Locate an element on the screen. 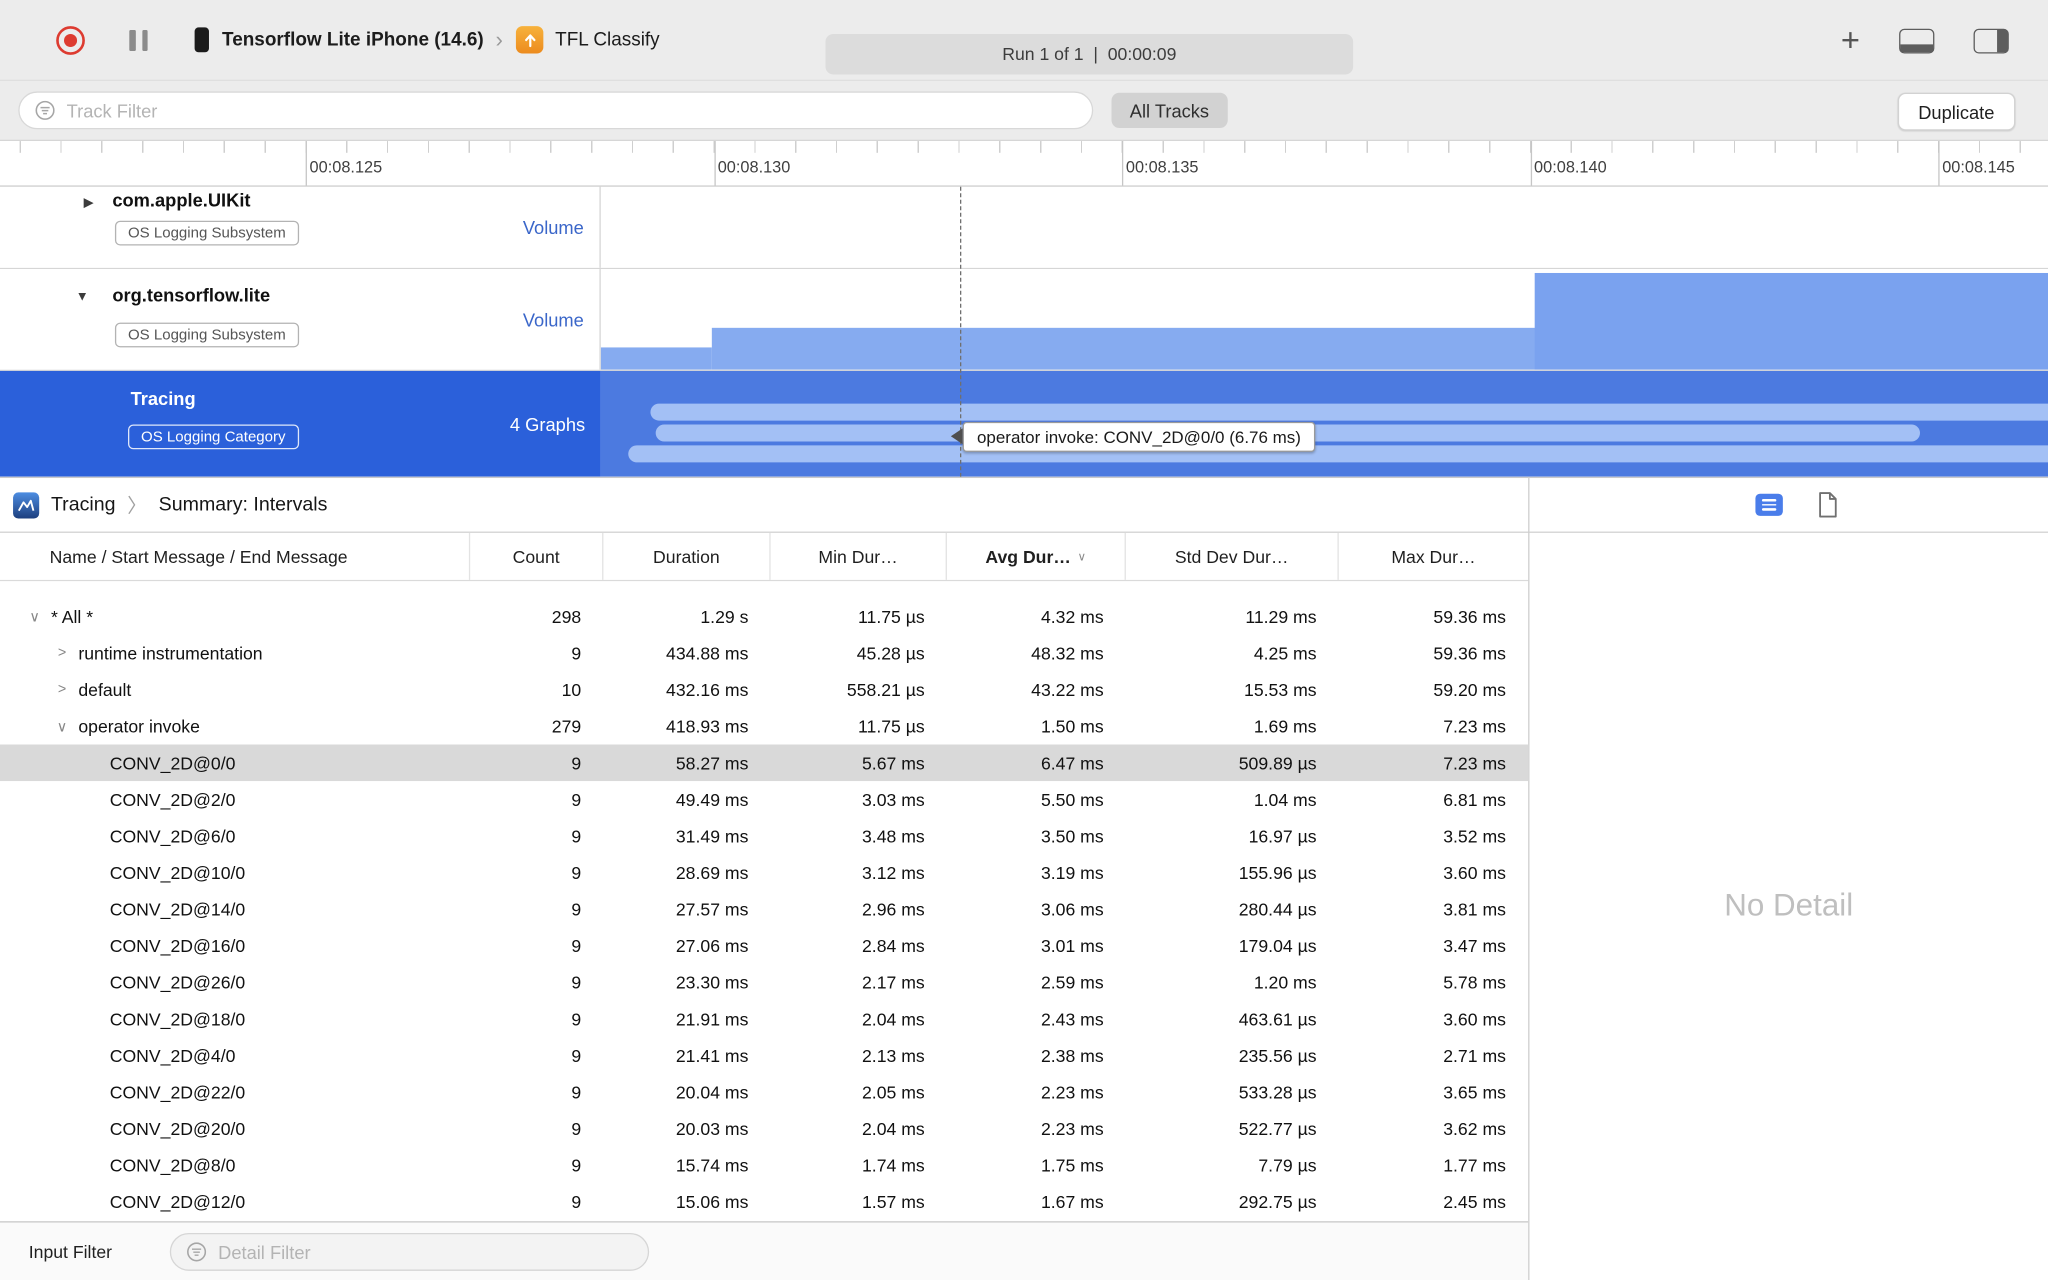 Image resolution: width=2048 pixels, height=1280 pixels. cell-max: 1.77 ms is located at coordinates (1474, 1165).